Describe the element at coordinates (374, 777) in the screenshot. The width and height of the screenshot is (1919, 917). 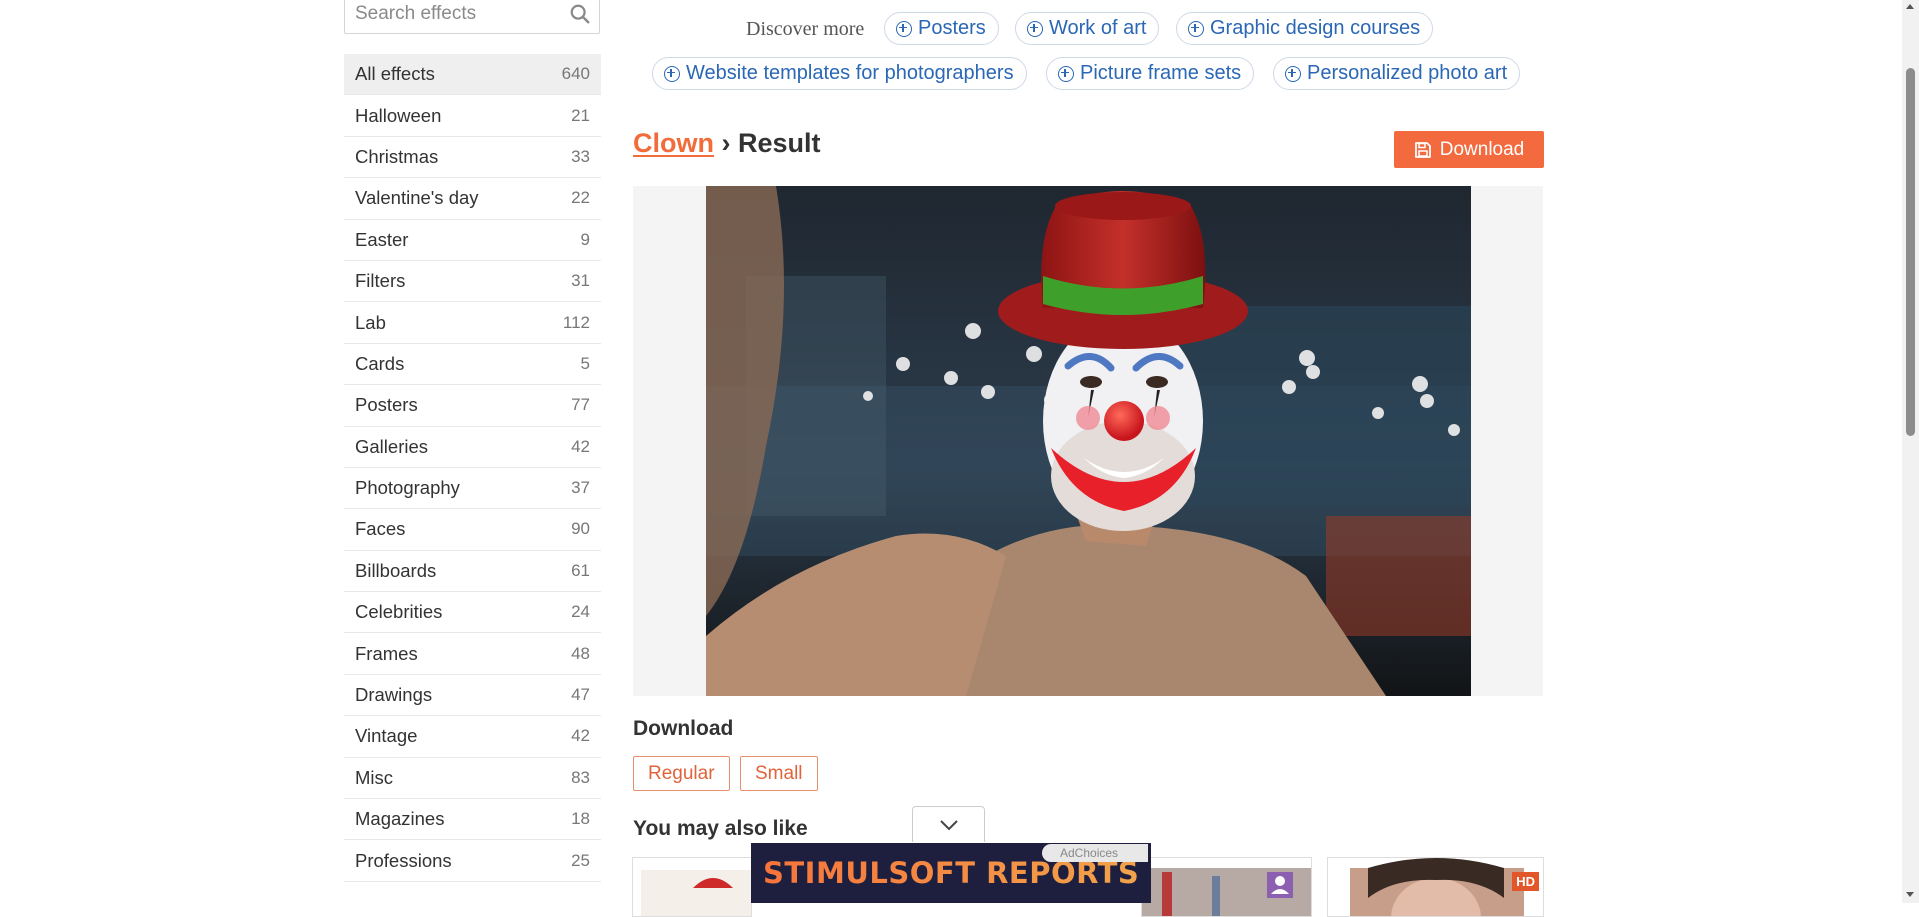
I see `sidebar-item-label: Misc` at that location.